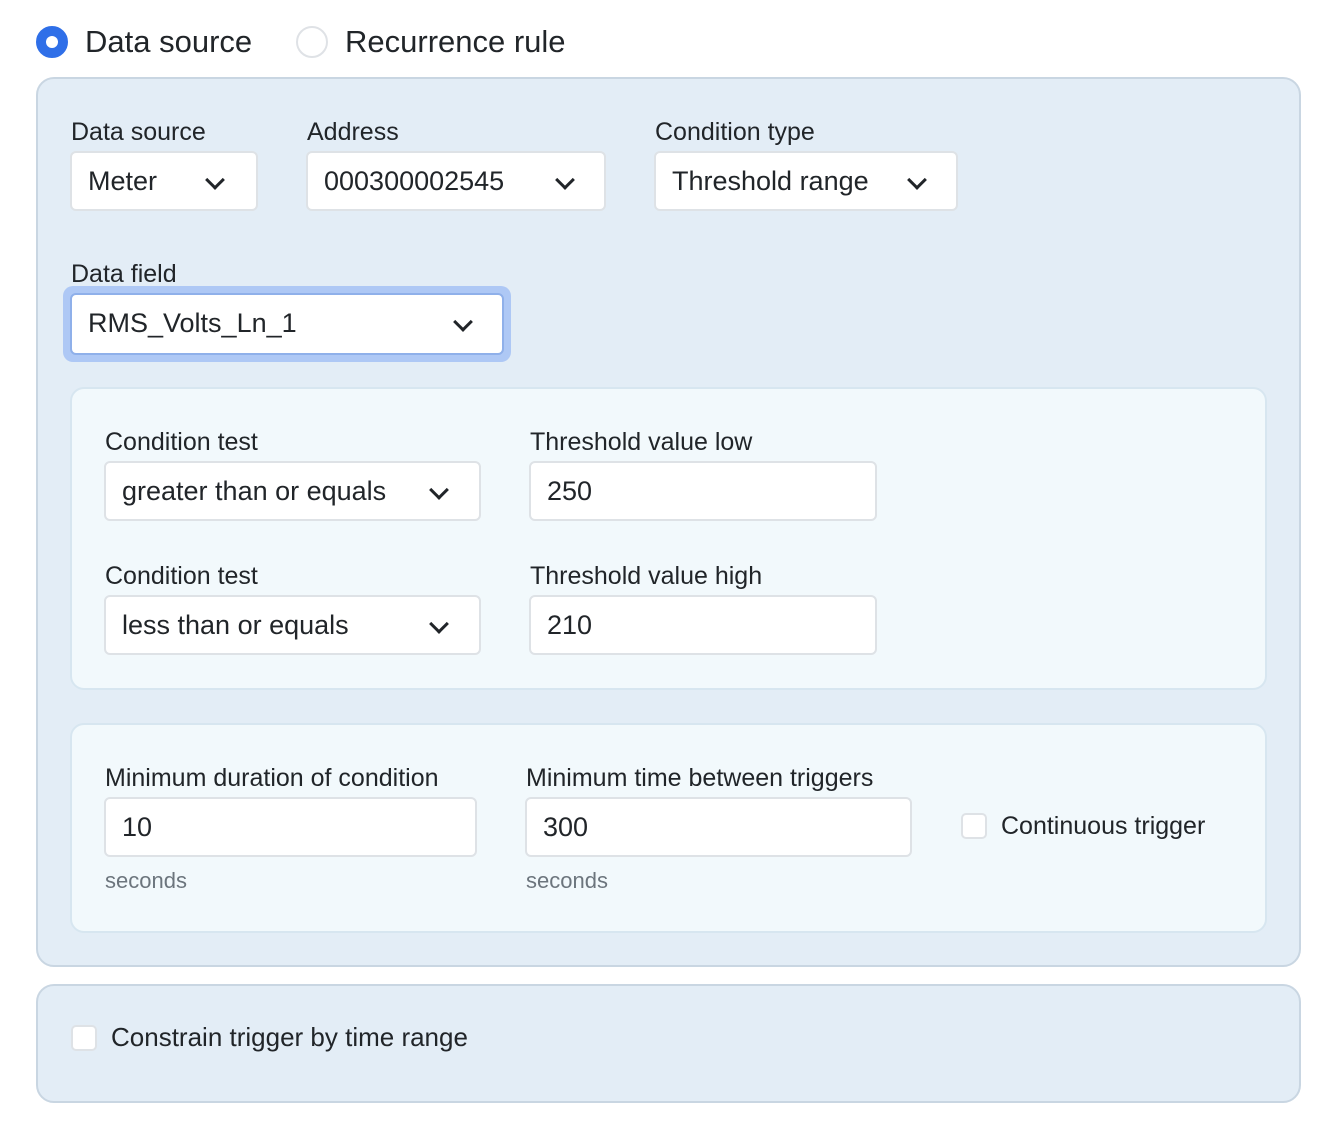 The height and width of the screenshot is (1136, 1324). What do you see at coordinates (168, 42) in the screenshot?
I see `radio-data-source-label: Data source` at bounding box center [168, 42].